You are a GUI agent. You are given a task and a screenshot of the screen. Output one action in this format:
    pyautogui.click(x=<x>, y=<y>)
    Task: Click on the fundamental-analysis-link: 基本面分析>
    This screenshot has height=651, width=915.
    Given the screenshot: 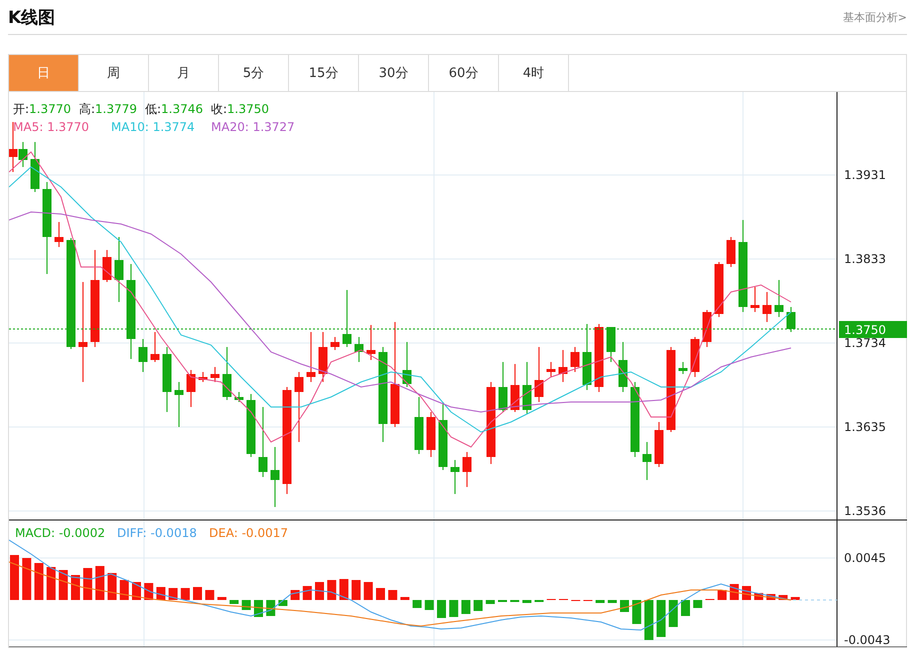 What is the action you would take?
    pyautogui.click(x=874, y=17)
    